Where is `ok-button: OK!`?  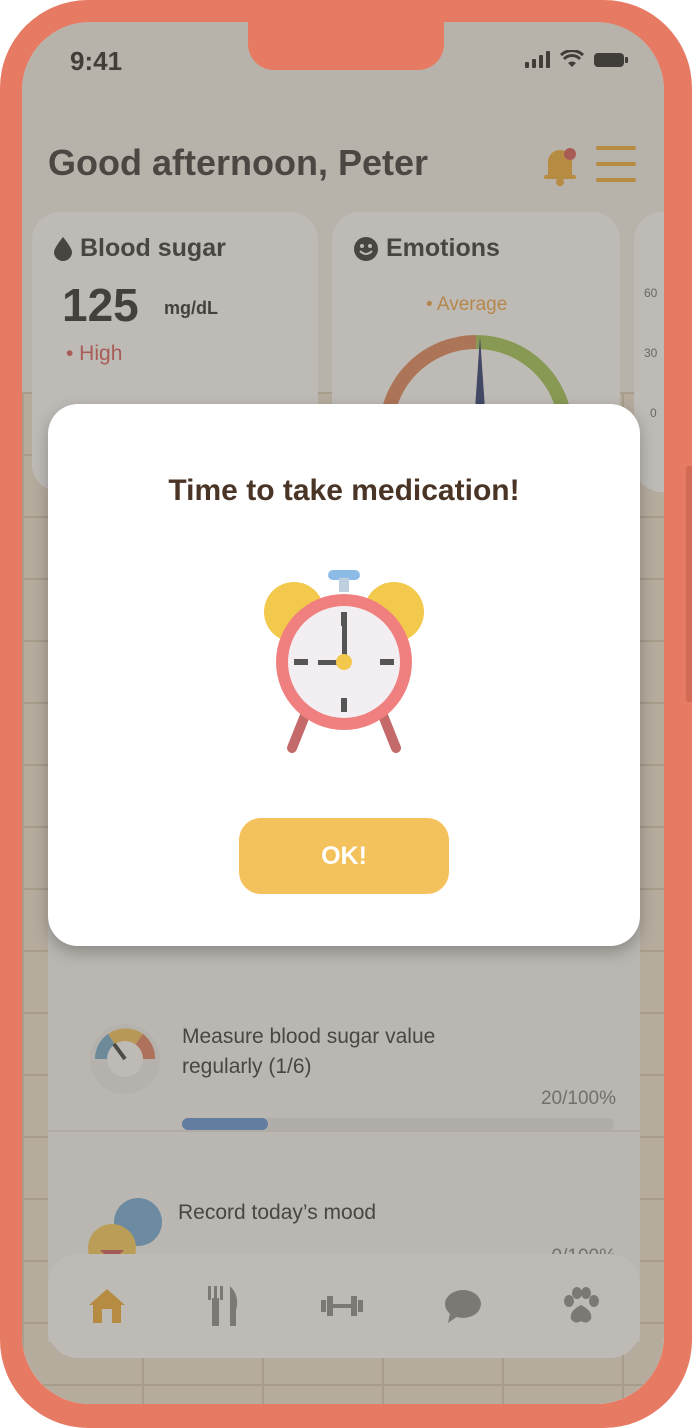 ok-button: OK! is located at coordinates (344, 856).